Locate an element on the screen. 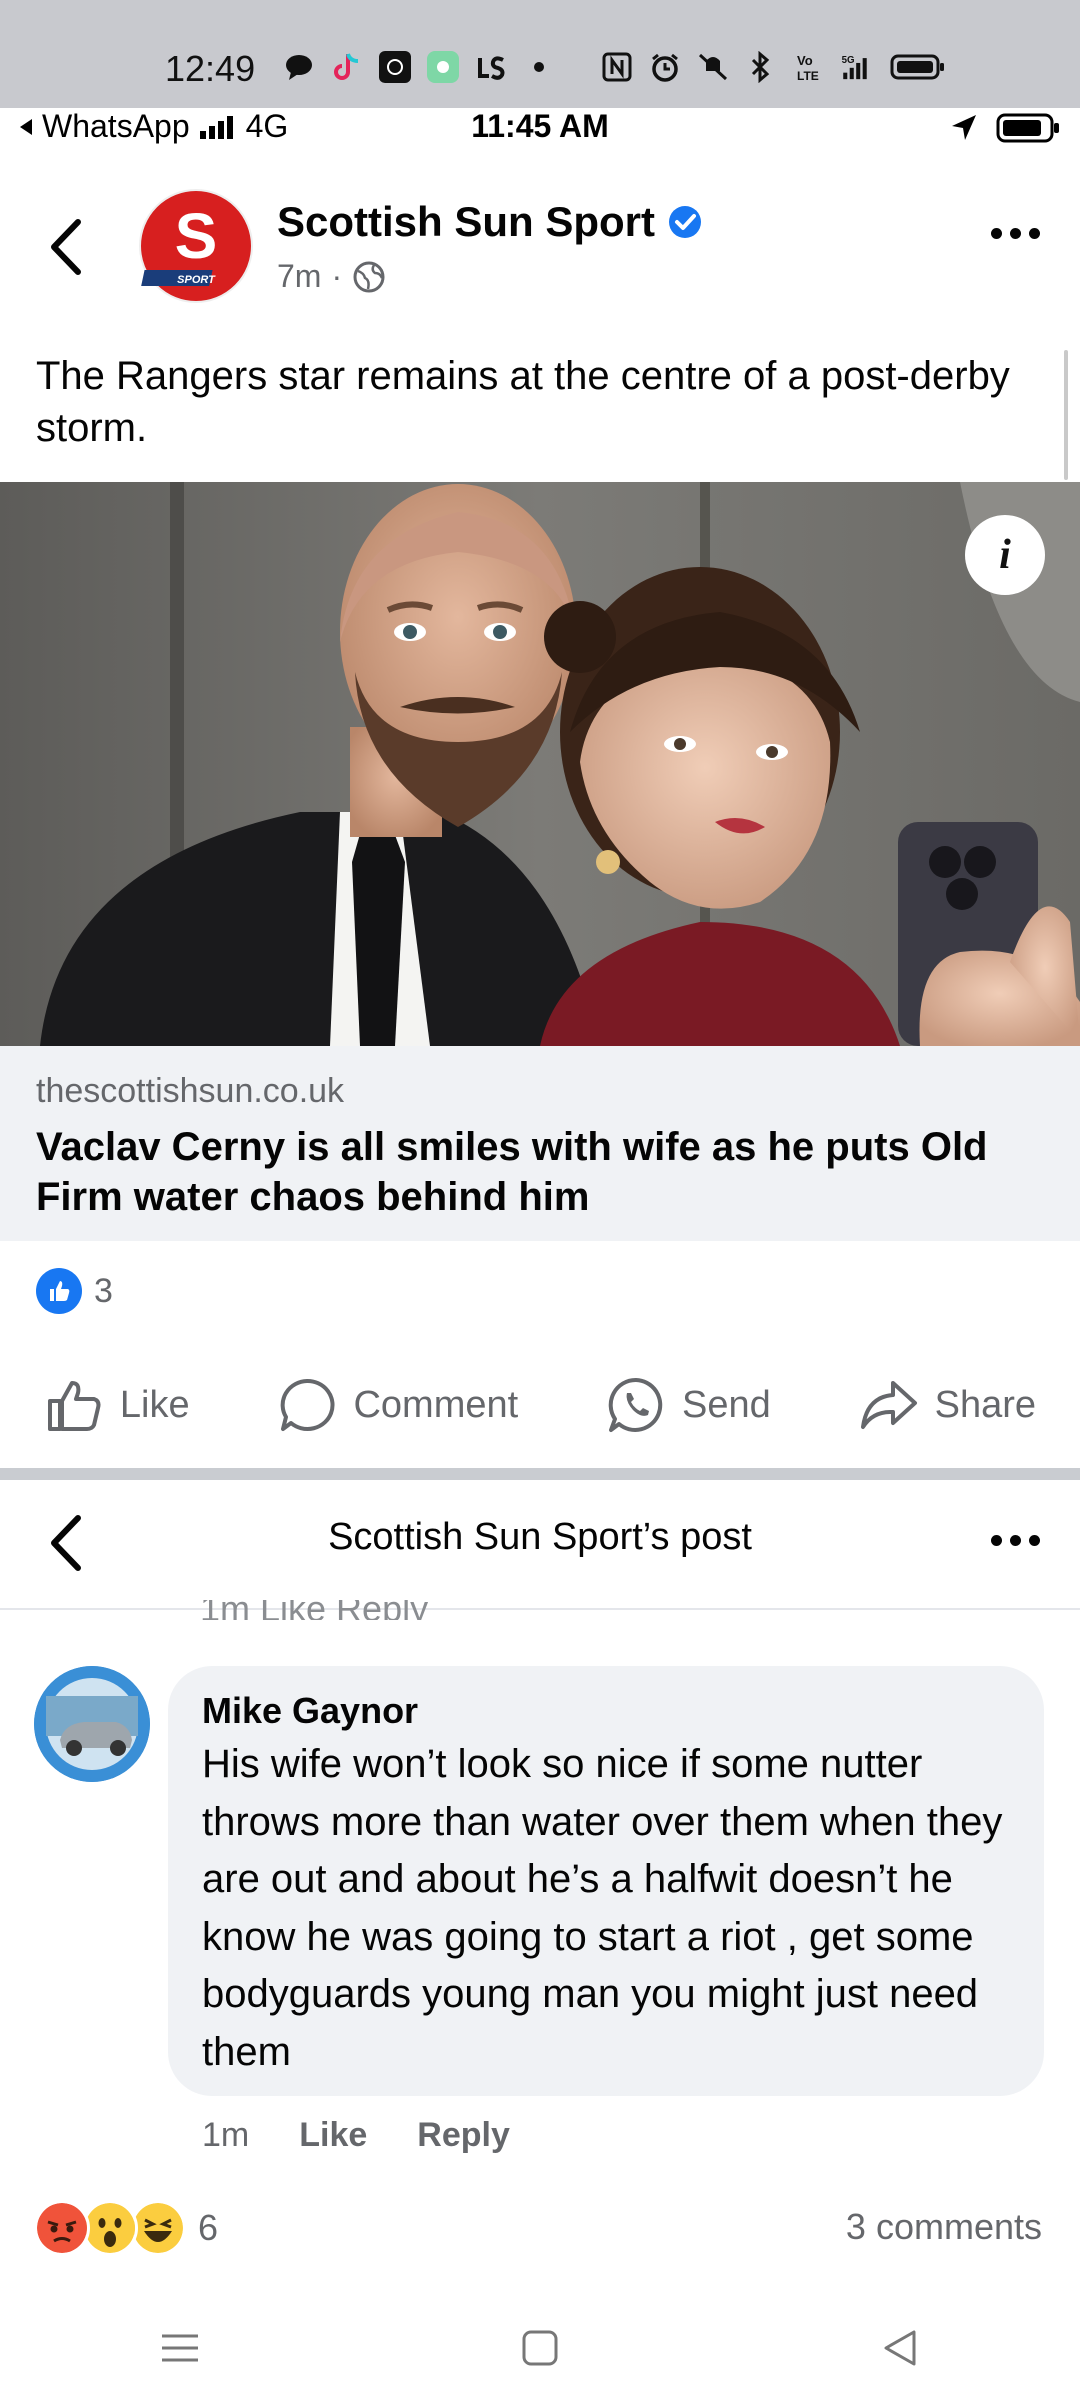 The image size is (1080, 2400). post-meta: 7m · is located at coordinates (331, 276).